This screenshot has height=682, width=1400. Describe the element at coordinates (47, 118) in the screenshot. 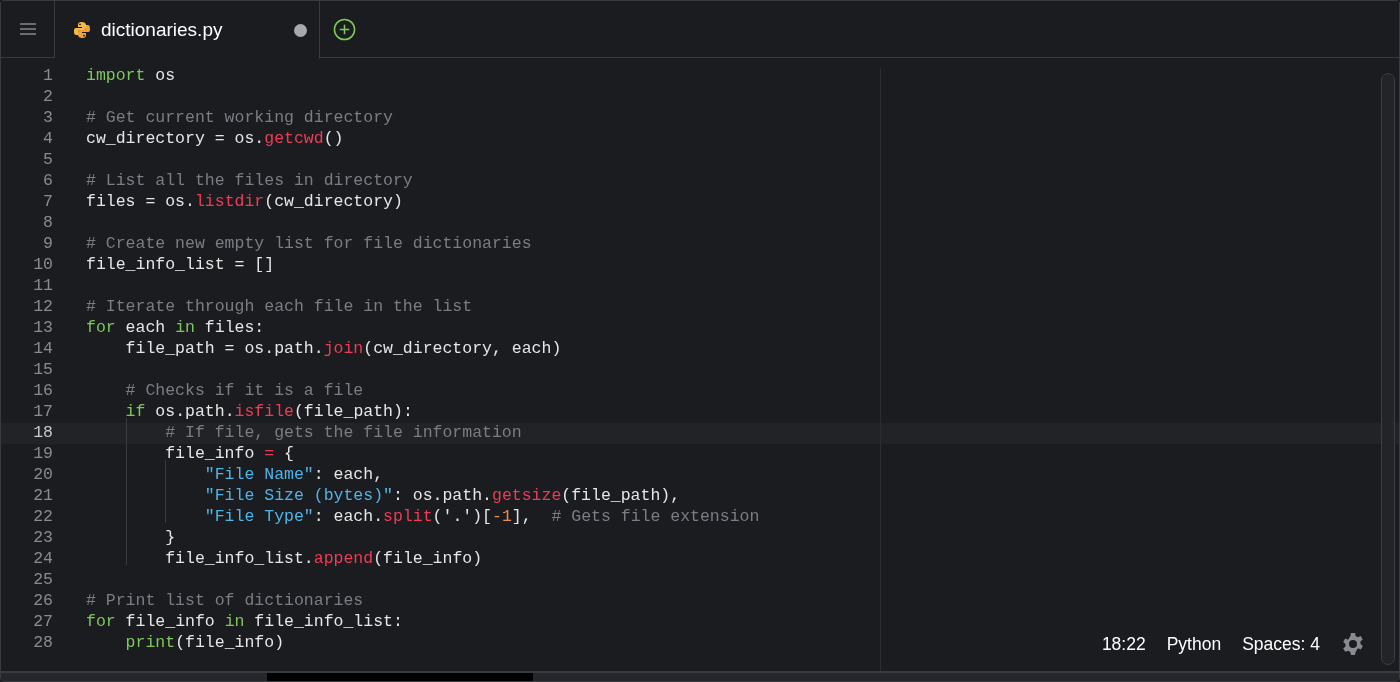

I see `line-number: 3` at that location.